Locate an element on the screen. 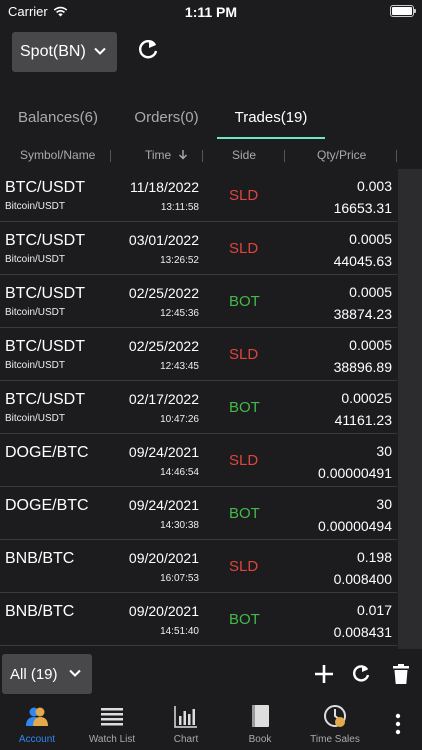  column-qty-price: Qty/Price is located at coordinates (341, 155).